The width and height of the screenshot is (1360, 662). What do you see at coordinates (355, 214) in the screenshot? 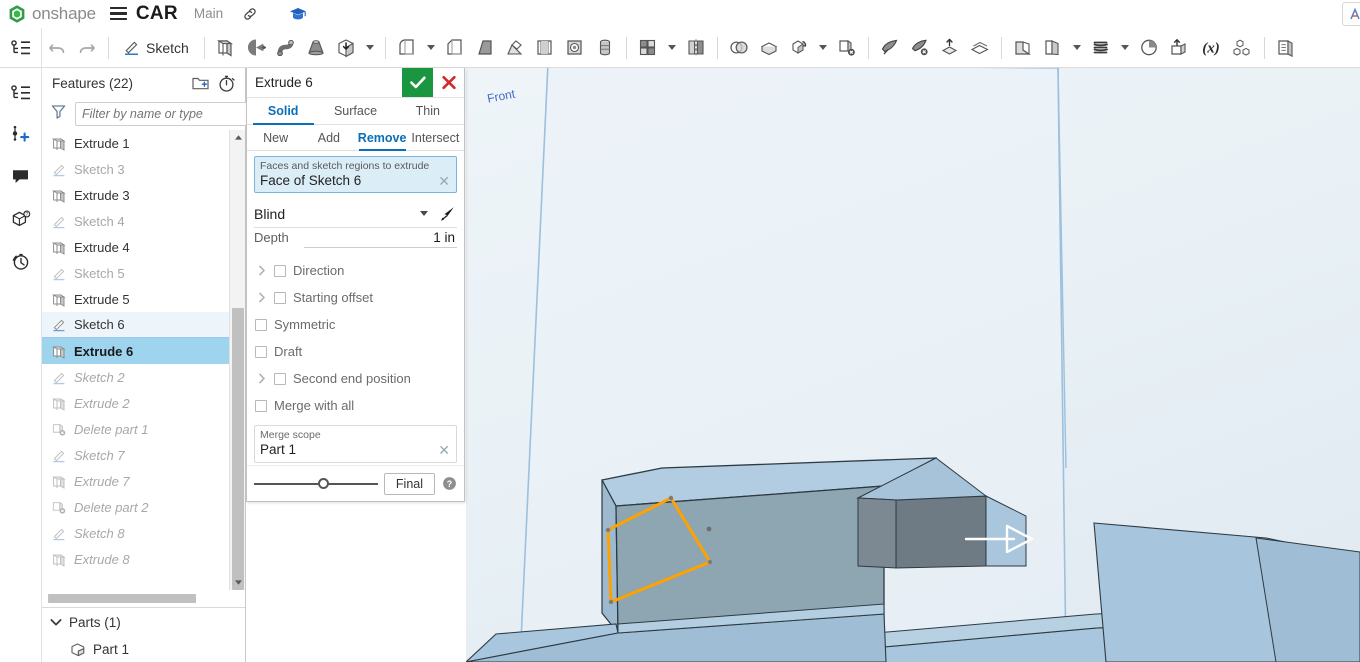
I see `end-condition-dropdown: Blind` at bounding box center [355, 214].